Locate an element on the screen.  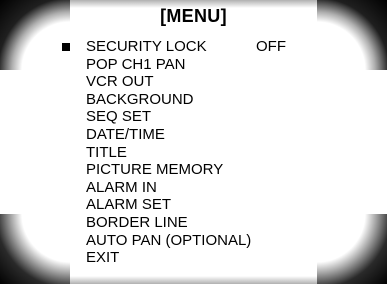
menu-item-pop-ch1-pan: POP CH1 PAN is located at coordinates (156, 65).